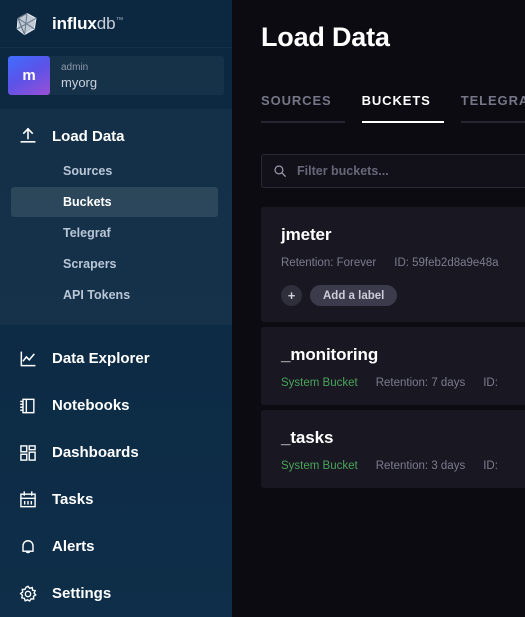 The width and height of the screenshot is (525, 617). Describe the element at coordinates (403, 295) in the screenshot. I see `bucket-label-row: + Add a label` at that location.